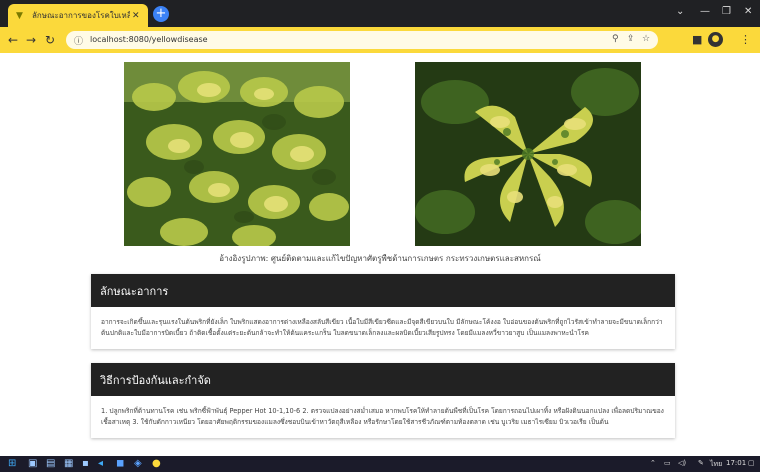  What do you see at coordinates (12, 464) in the screenshot?
I see `windows-start-icon: ⊞` at bounding box center [12, 464].